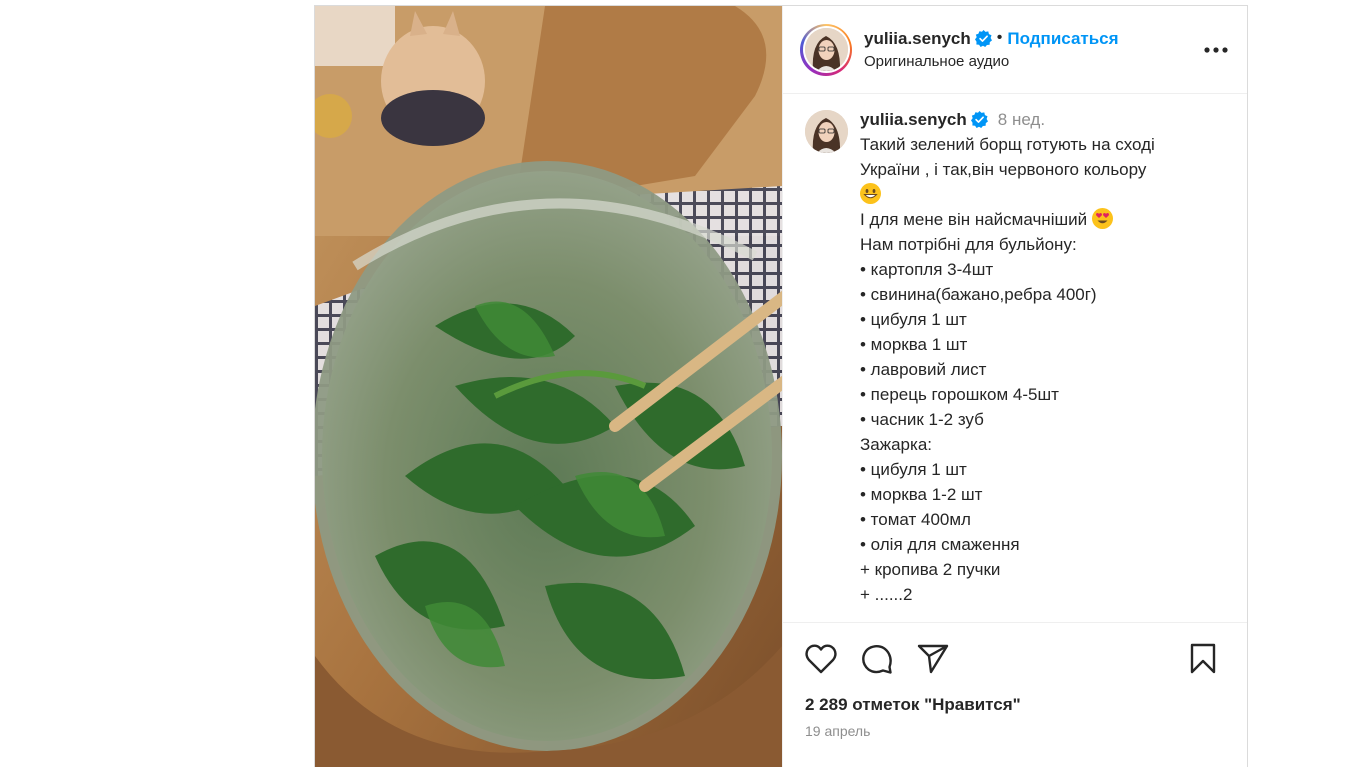 The image size is (1366, 767). What do you see at coordinates (886, 594) in the screenshot?
I see `caption-line: + ......2` at bounding box center [886, 594].